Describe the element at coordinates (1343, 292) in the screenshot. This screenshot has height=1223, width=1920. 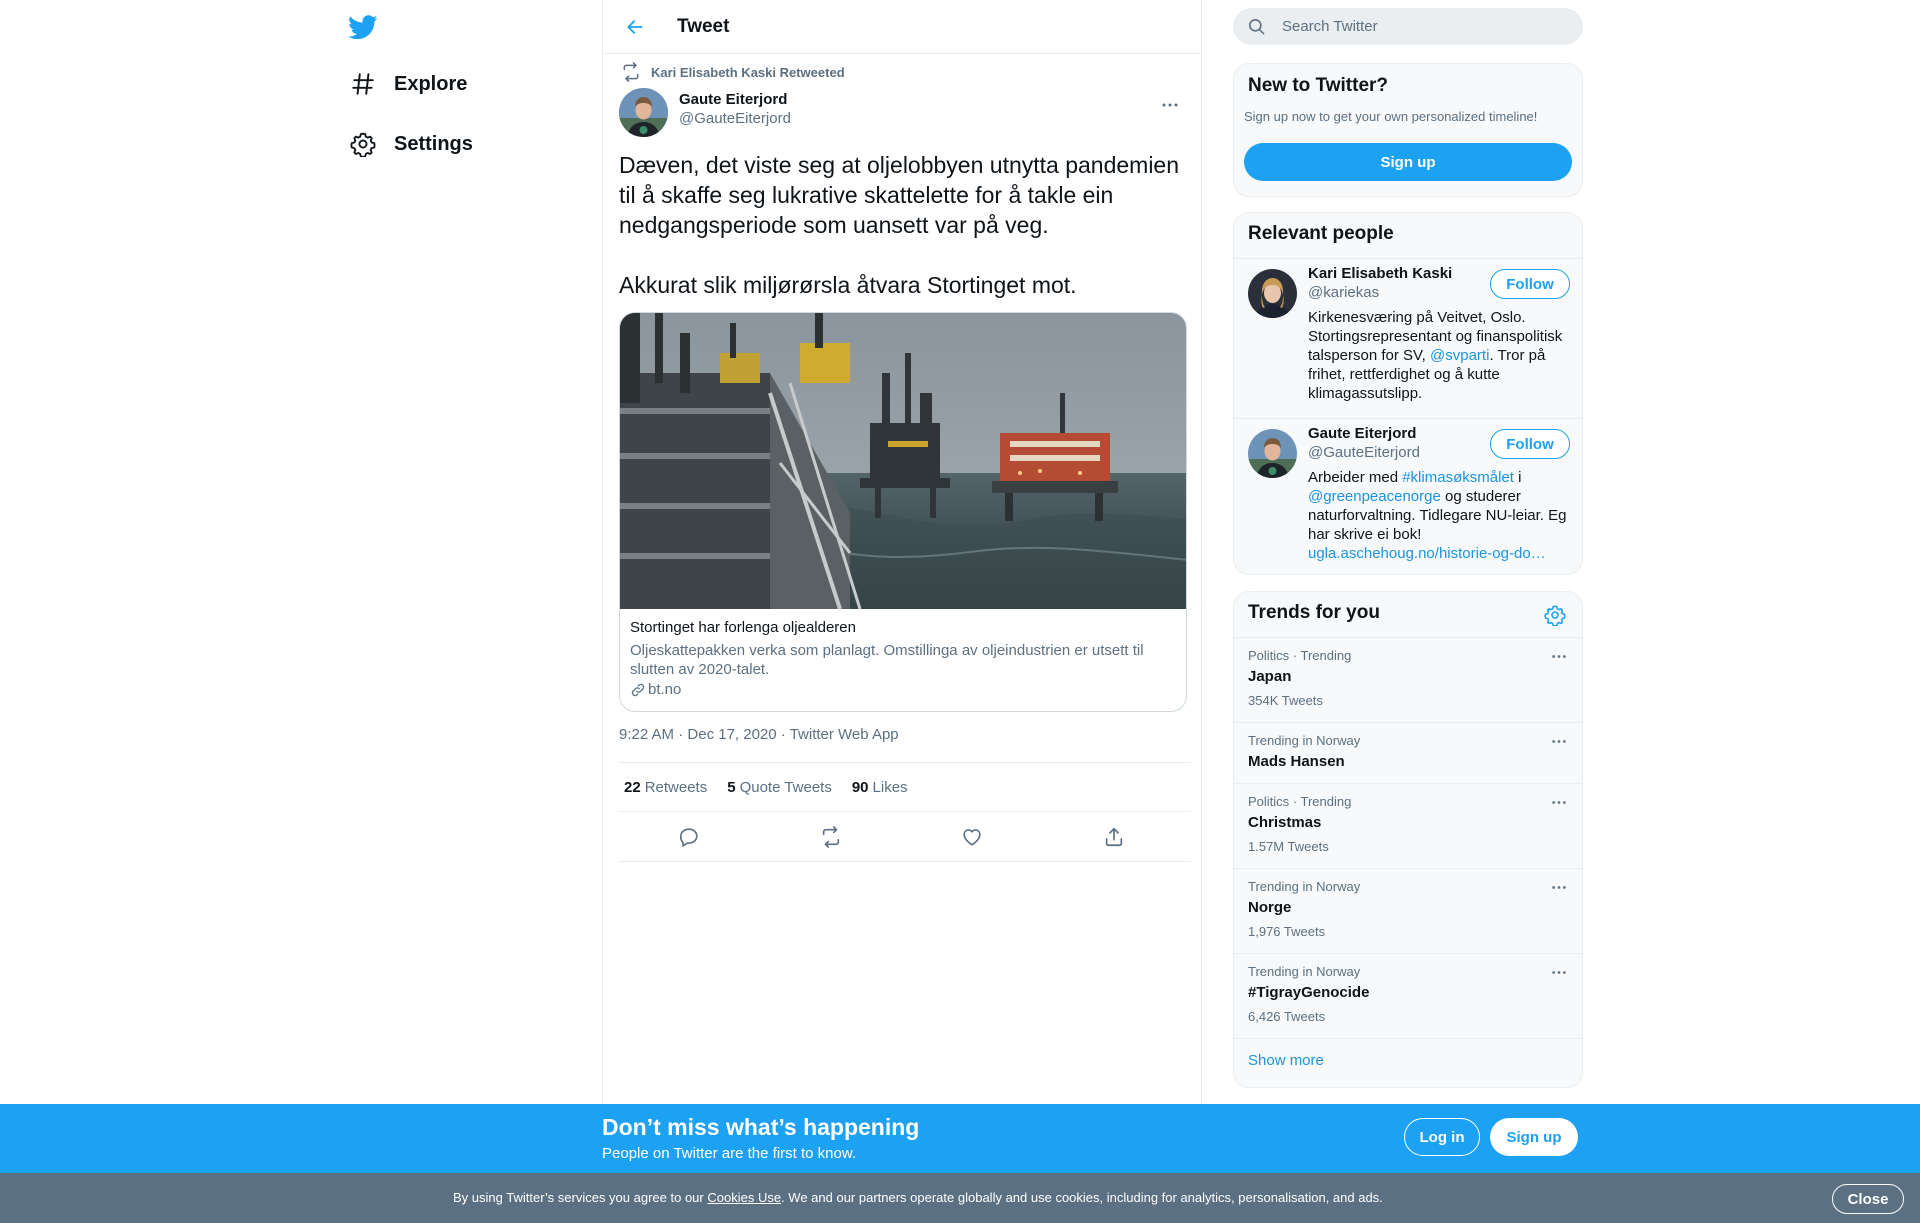
I see `person-handle: @kariekas` at that location.